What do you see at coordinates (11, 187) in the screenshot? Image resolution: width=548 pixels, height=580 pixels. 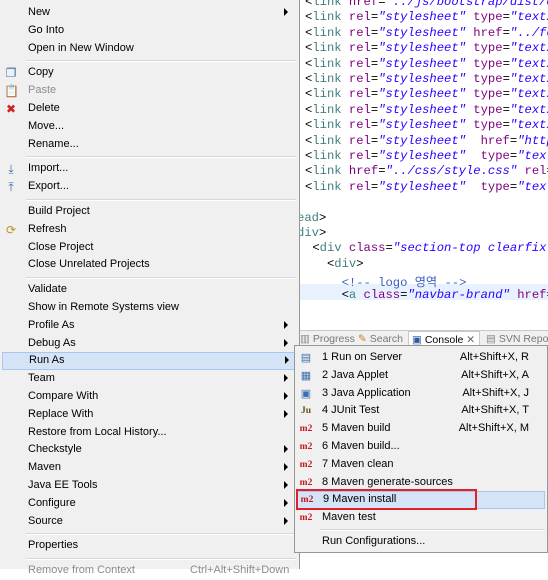 I see `export-icon: ⤒` at bounding box center [11, 187].